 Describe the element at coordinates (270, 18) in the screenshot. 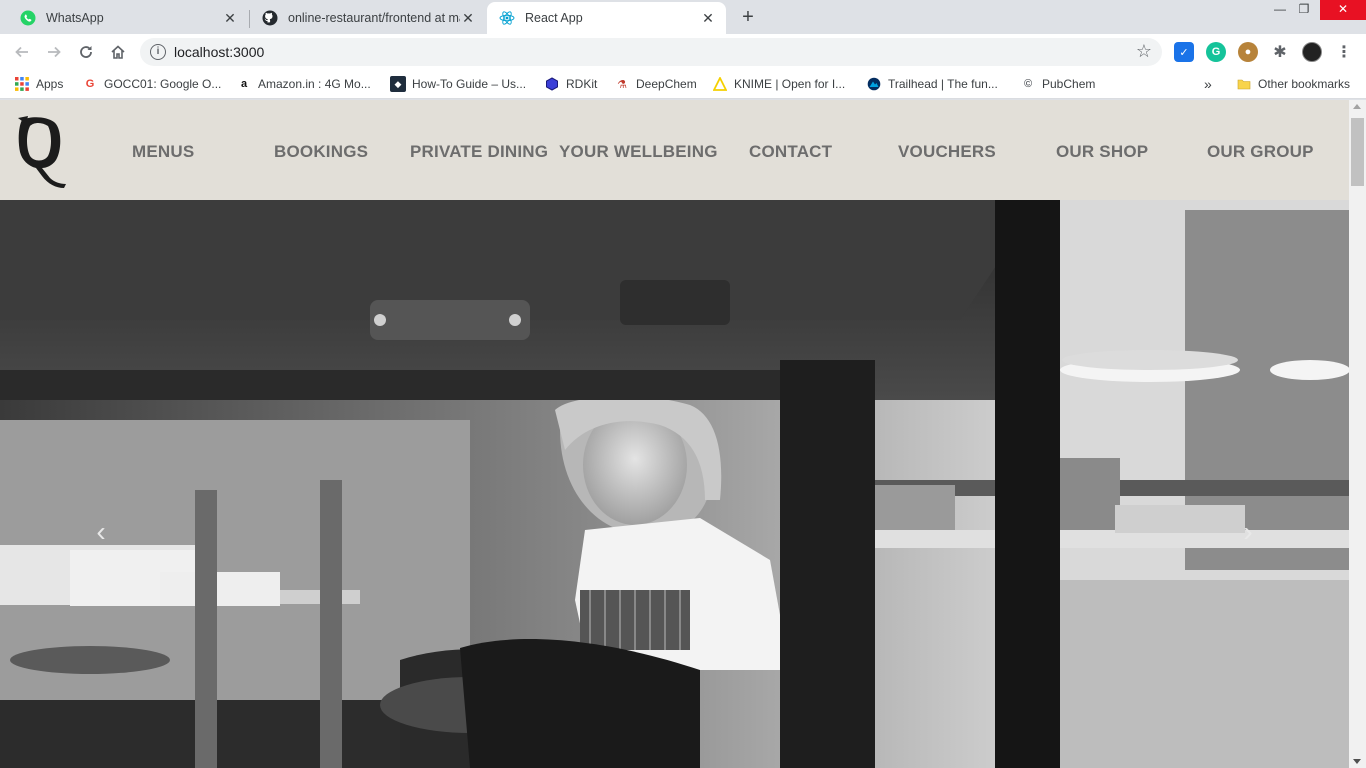

I see `github-icon` at that location.